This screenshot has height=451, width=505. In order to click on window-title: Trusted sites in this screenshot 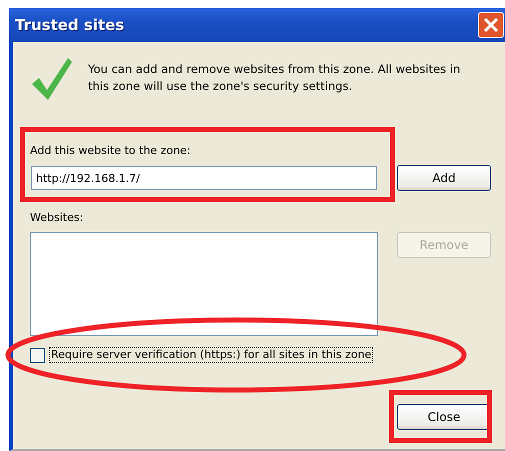, I will do `click(69, 25)`.